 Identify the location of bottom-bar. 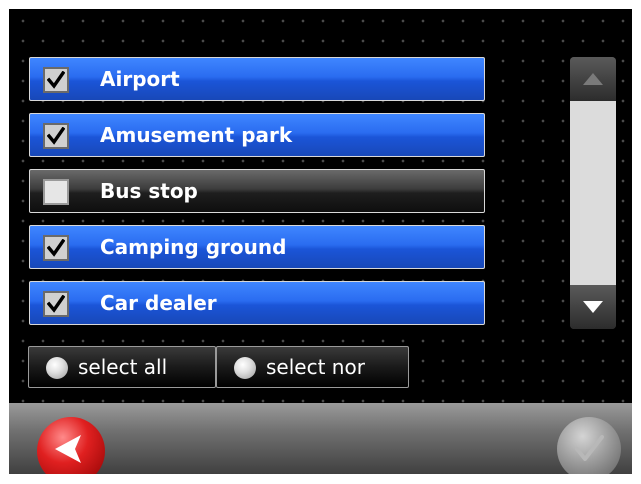
(320, 438).